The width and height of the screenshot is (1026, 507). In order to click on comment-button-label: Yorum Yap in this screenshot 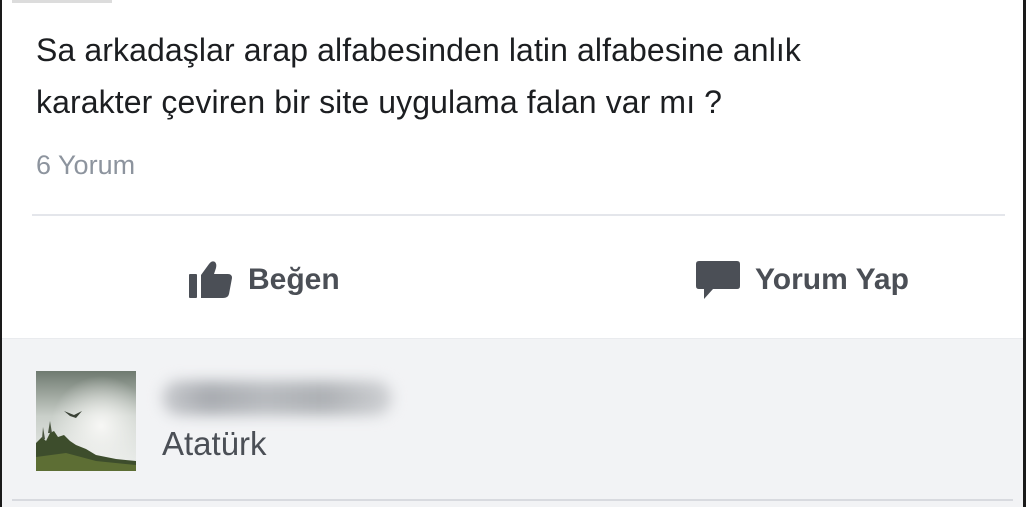, I will do `click(832, 279)`.